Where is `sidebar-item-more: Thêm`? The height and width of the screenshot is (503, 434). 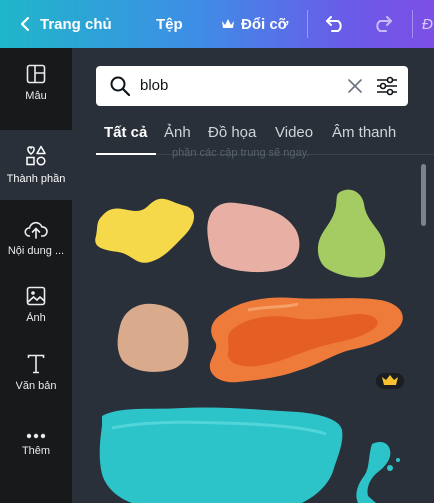 sidebar-item-more: Thêm is located at coordinates (36, 445).